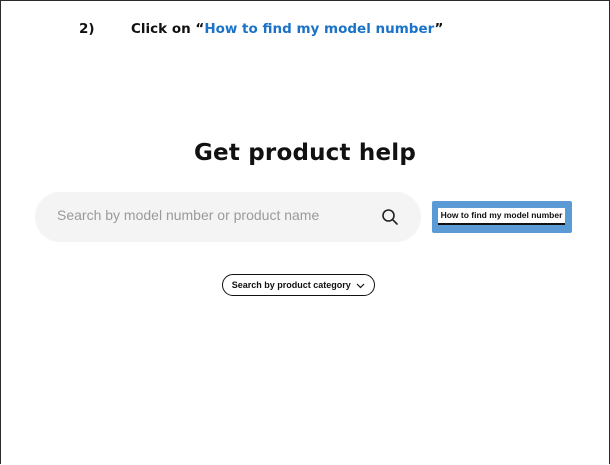 This screenshot has width=610, height=465. I want to click on search-placeholder: Search by model number or product name, so click(188, 215).